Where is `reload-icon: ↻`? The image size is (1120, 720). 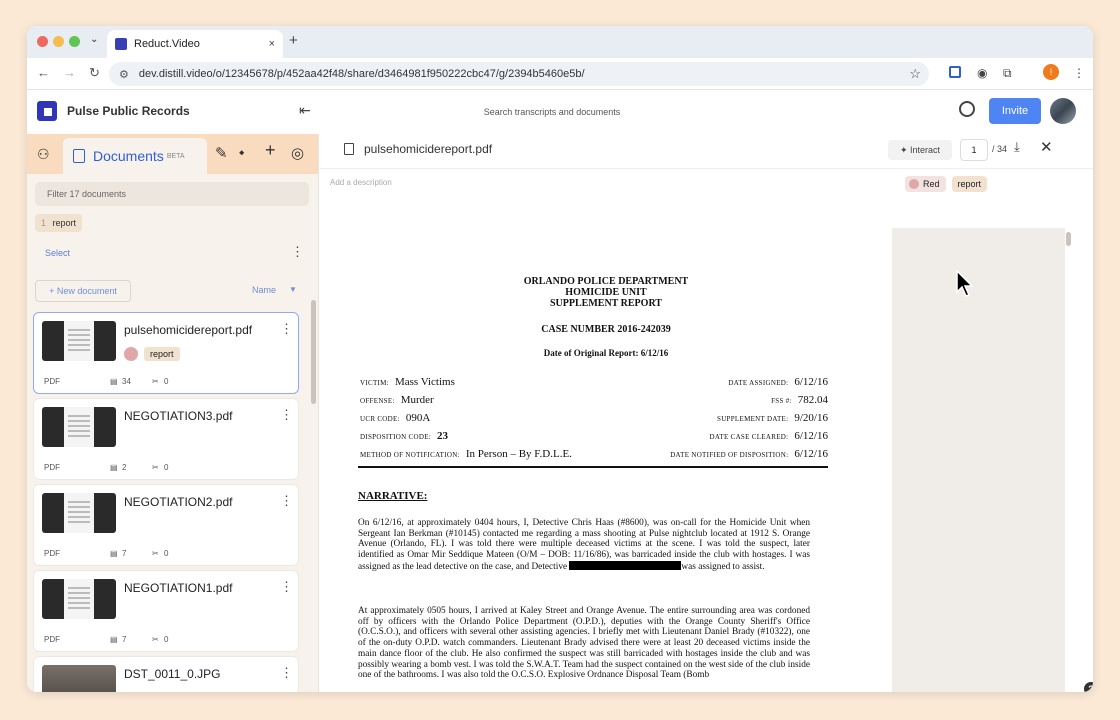 reload-icon: ↻ is located at coordinates (94, 73).